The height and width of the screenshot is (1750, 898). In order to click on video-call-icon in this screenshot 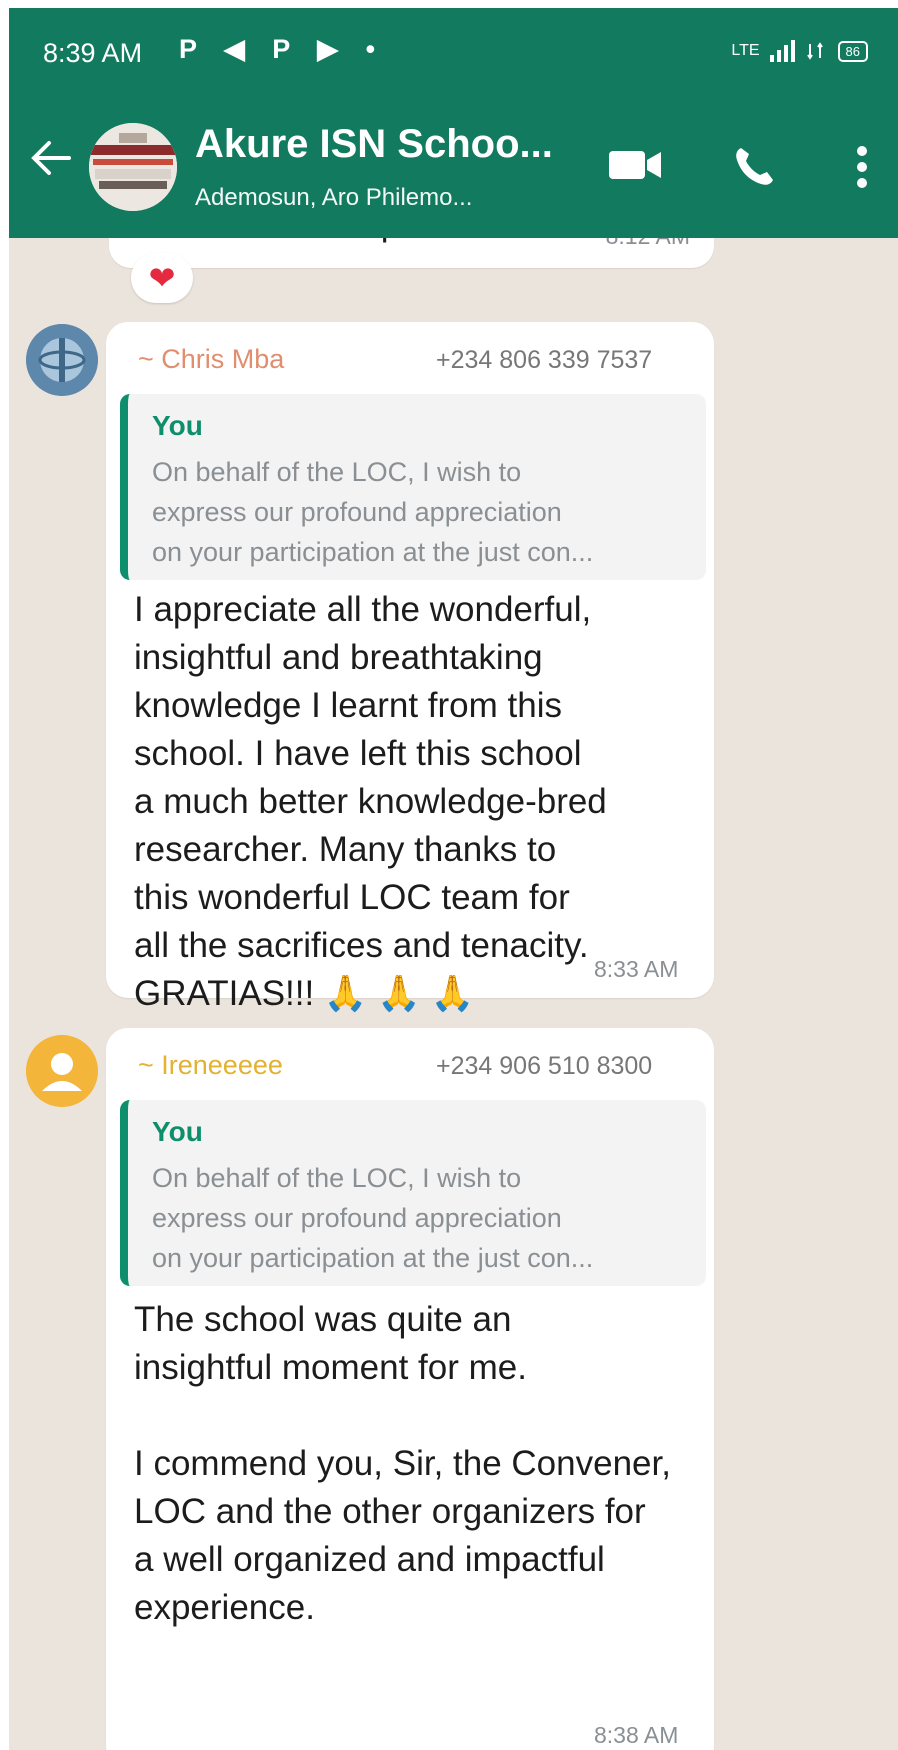, I will do `click(636, 167)`.